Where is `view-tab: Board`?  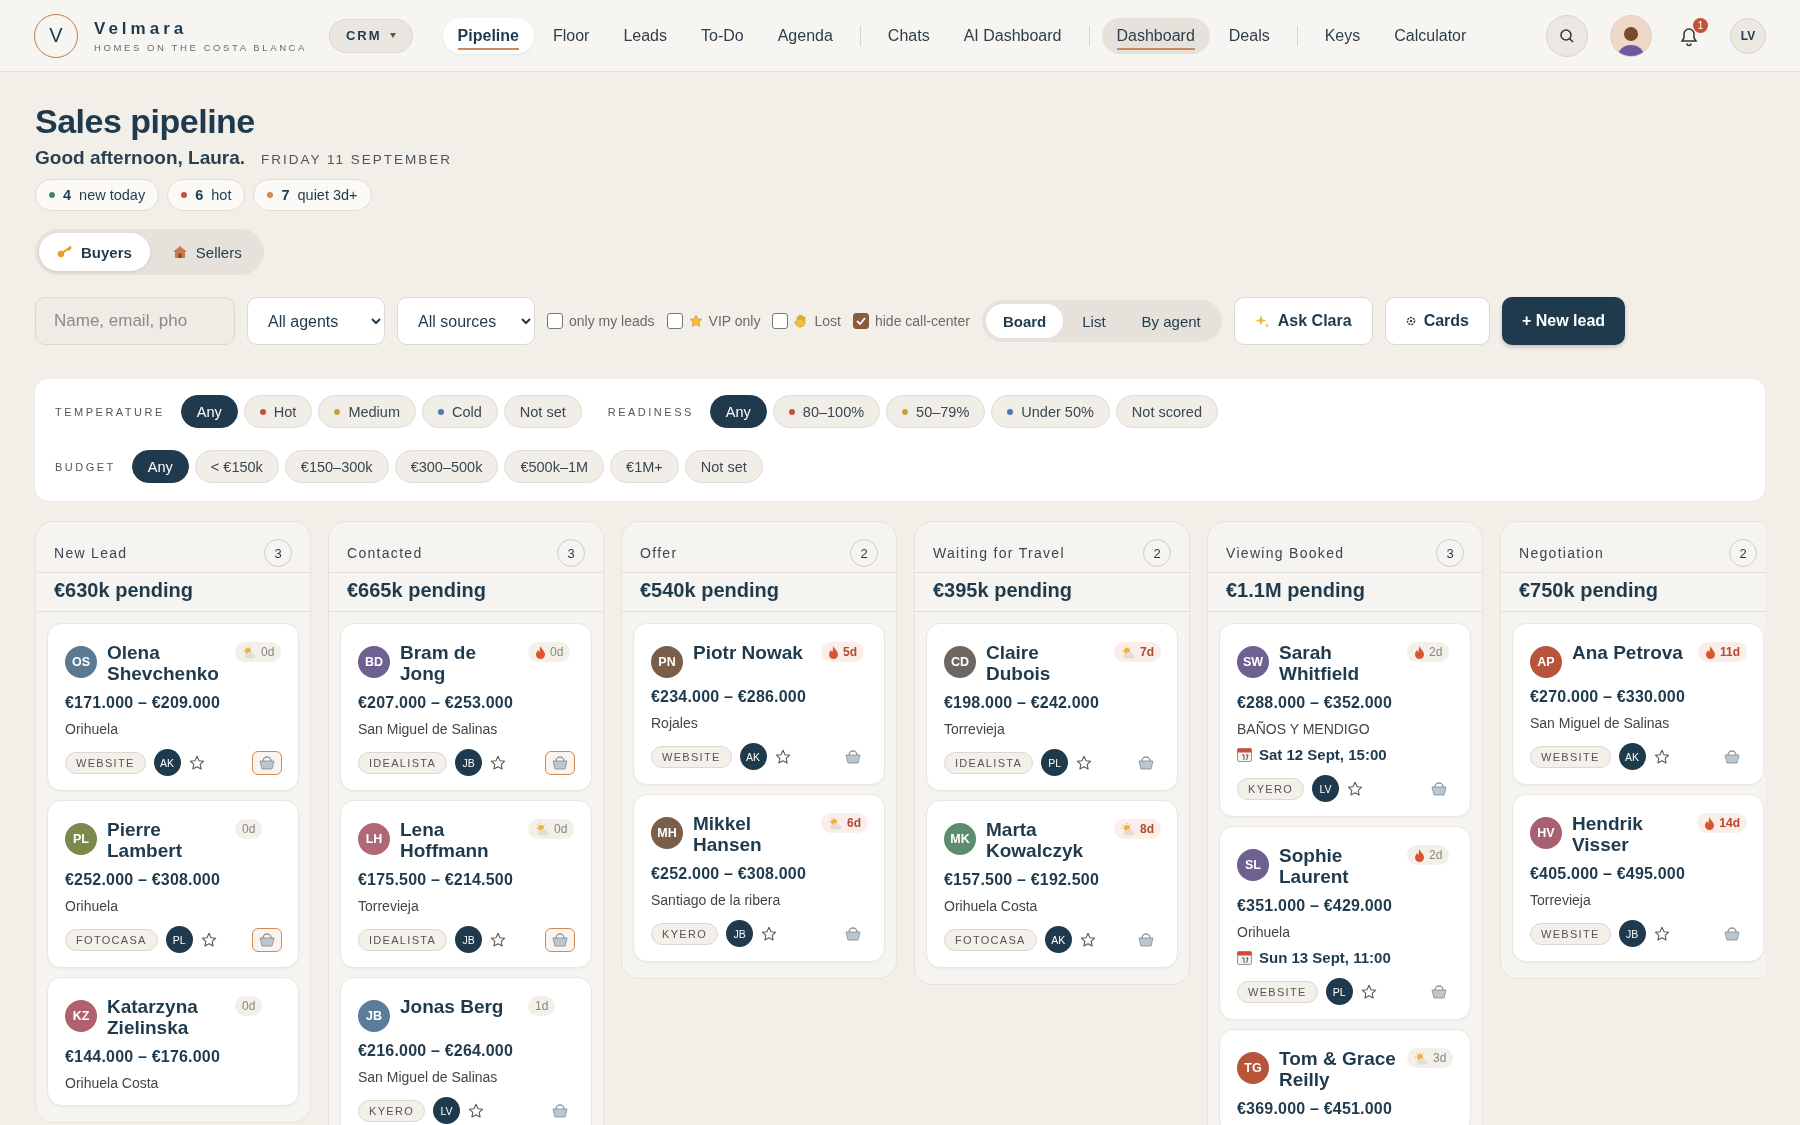 view-tab: Board is located at coordinates (1024, 321).